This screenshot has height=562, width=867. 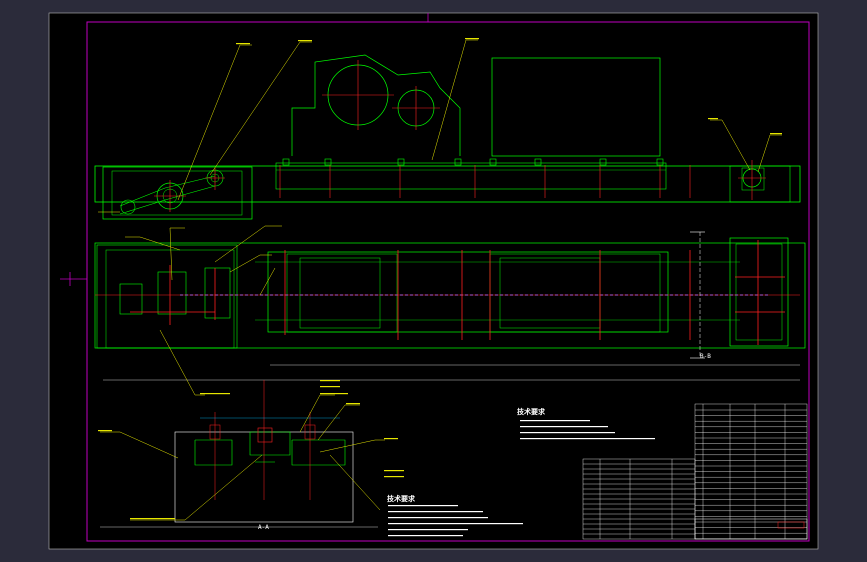 What do you see at coordinates (401, 499) in the screenshot?
I see `tech-notes-title-lower: 技术要求` at bounding box center [401, 499].